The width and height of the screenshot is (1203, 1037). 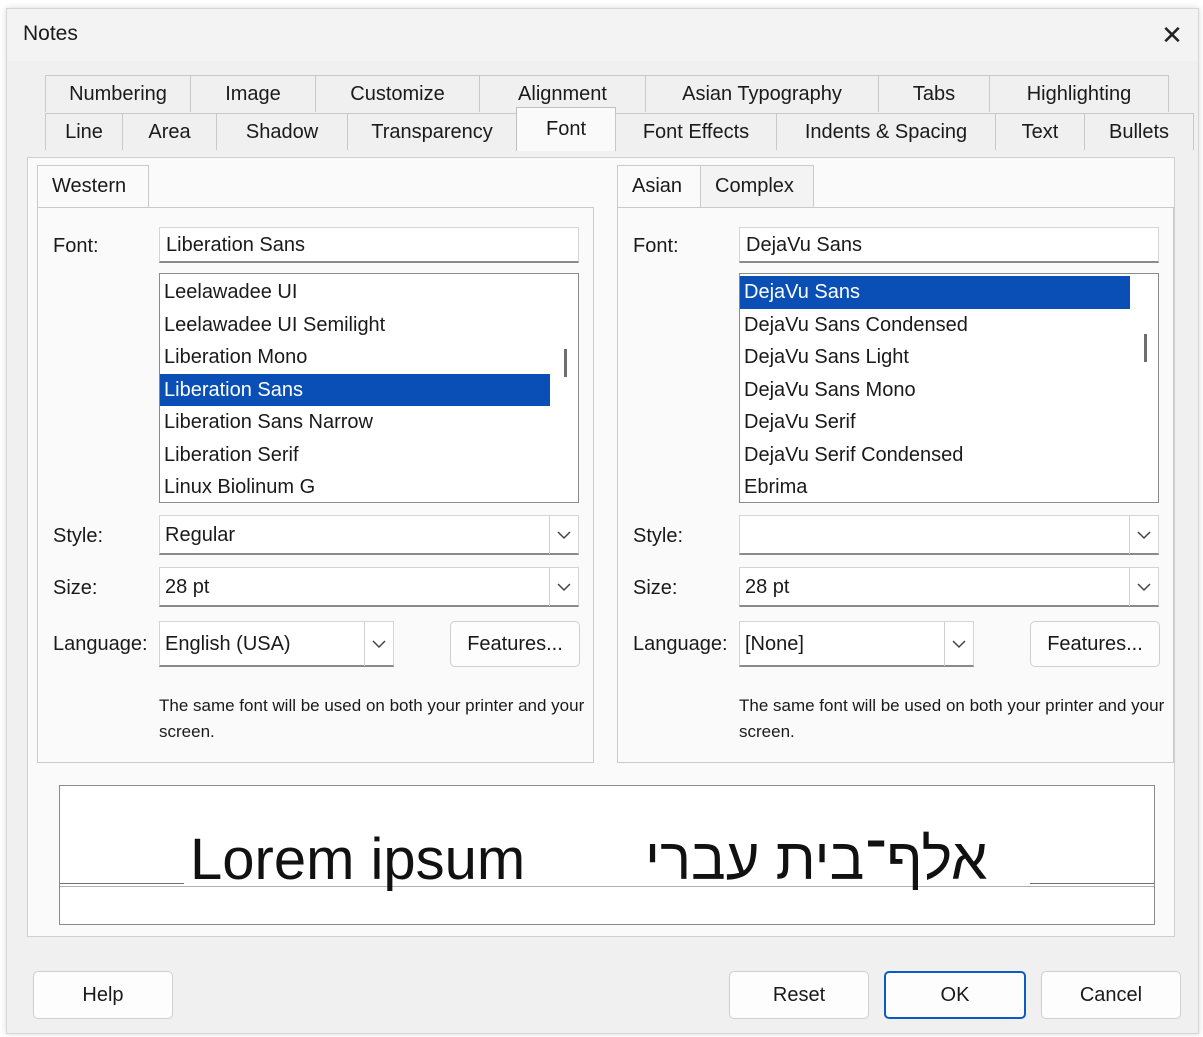 What do you see at coordinates (659, 186) in the screenshot?
I see `tab-asian: Asian` at bounding box center [659, 186].